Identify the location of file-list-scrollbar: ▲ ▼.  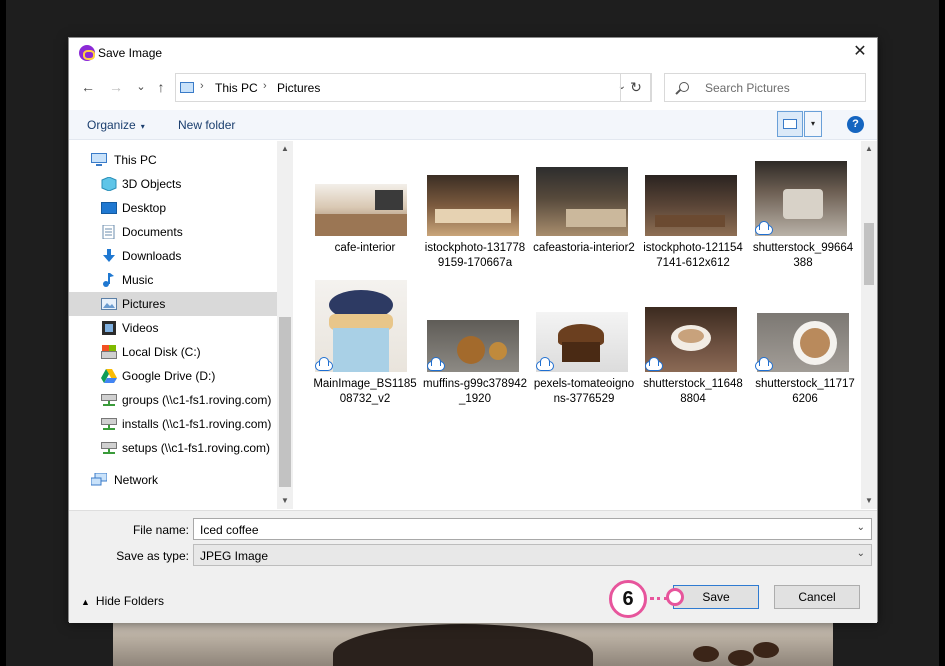
(869, 325).